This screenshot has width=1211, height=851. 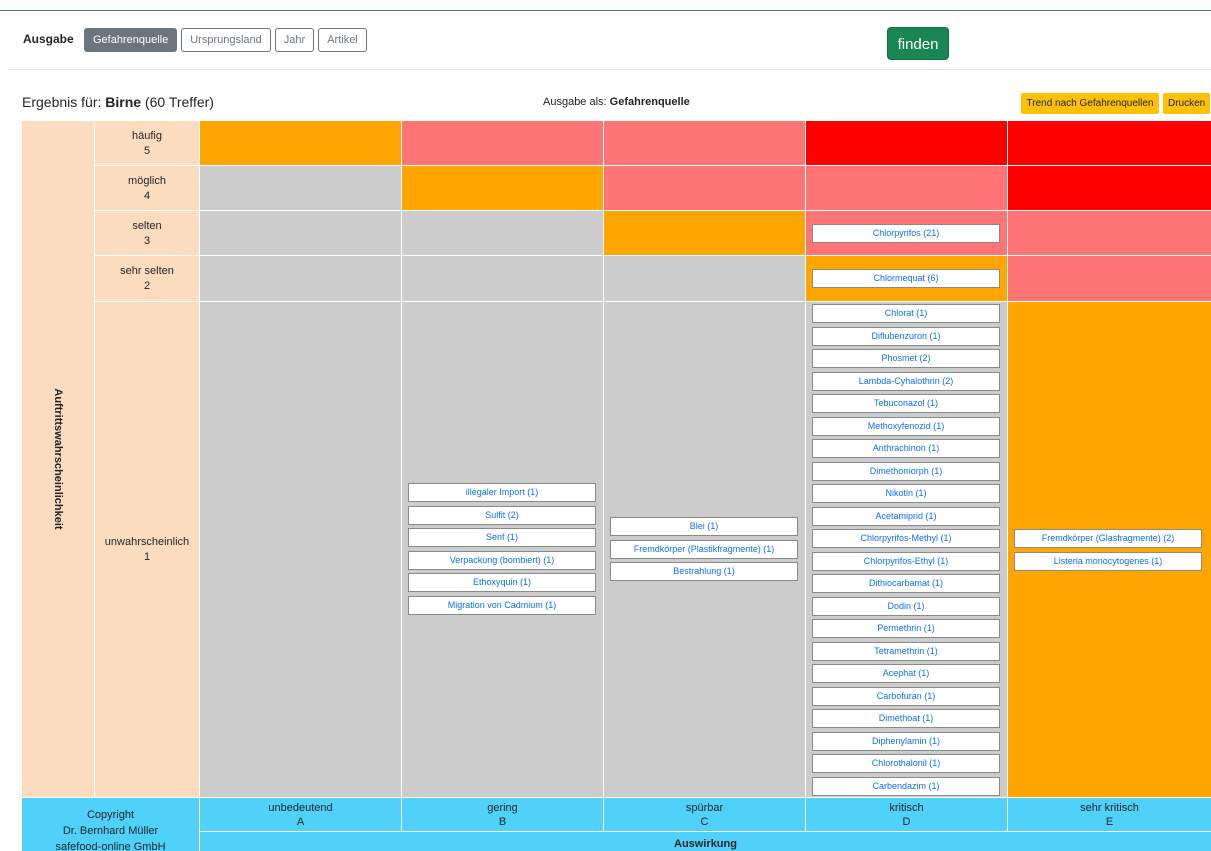 I want to click on mode-button-artikel: Artikel, so click(x=342, y=40).